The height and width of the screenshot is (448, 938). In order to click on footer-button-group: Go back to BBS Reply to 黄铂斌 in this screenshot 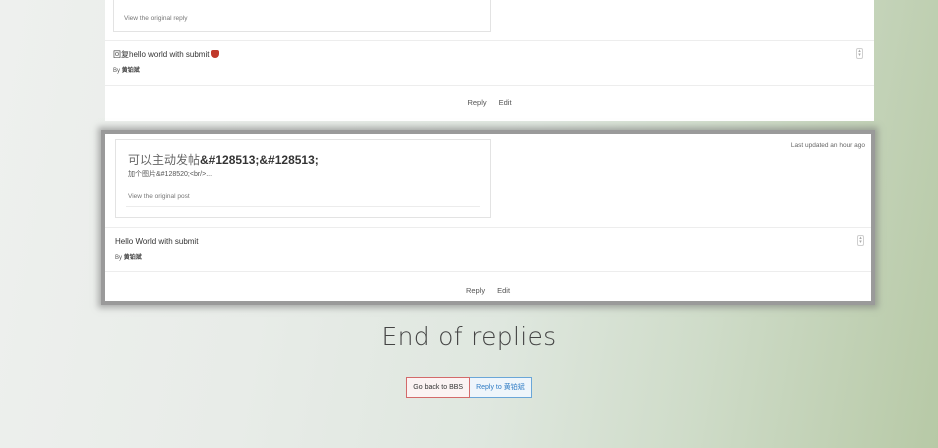, I will do `click(469, 387)`.